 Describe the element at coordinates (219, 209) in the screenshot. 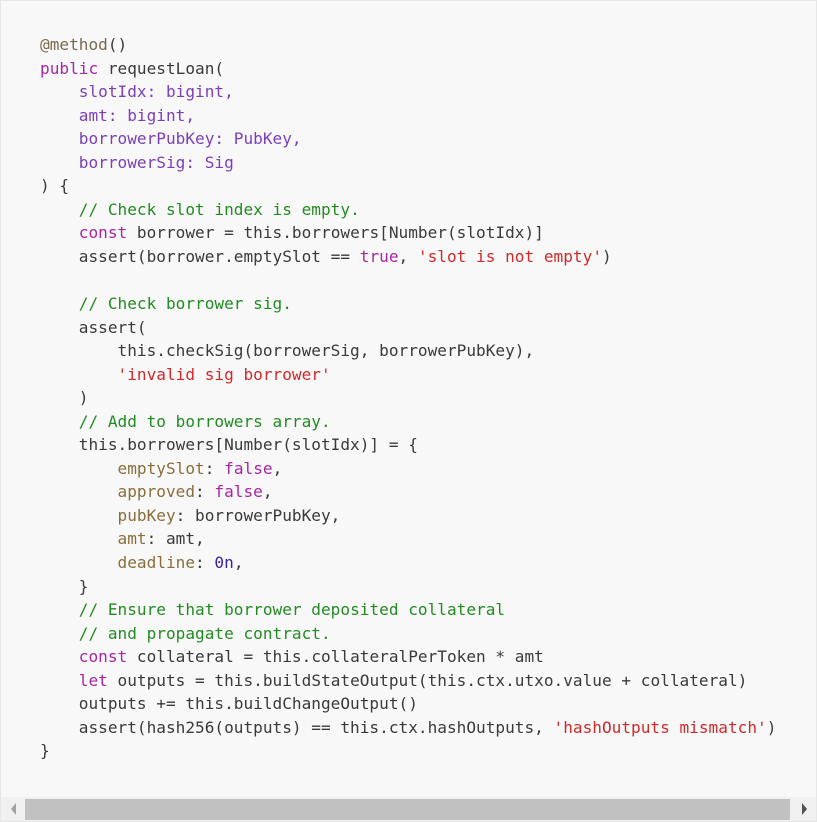

I see `comment-token: // Check slot index is empty.` at that location.